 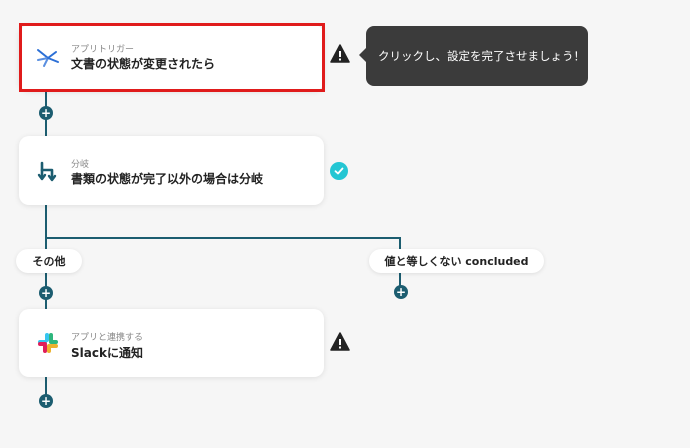 I want to click on tooltip-text: クリックし、設定を完了させましょう！, so click(x=481, y=56).